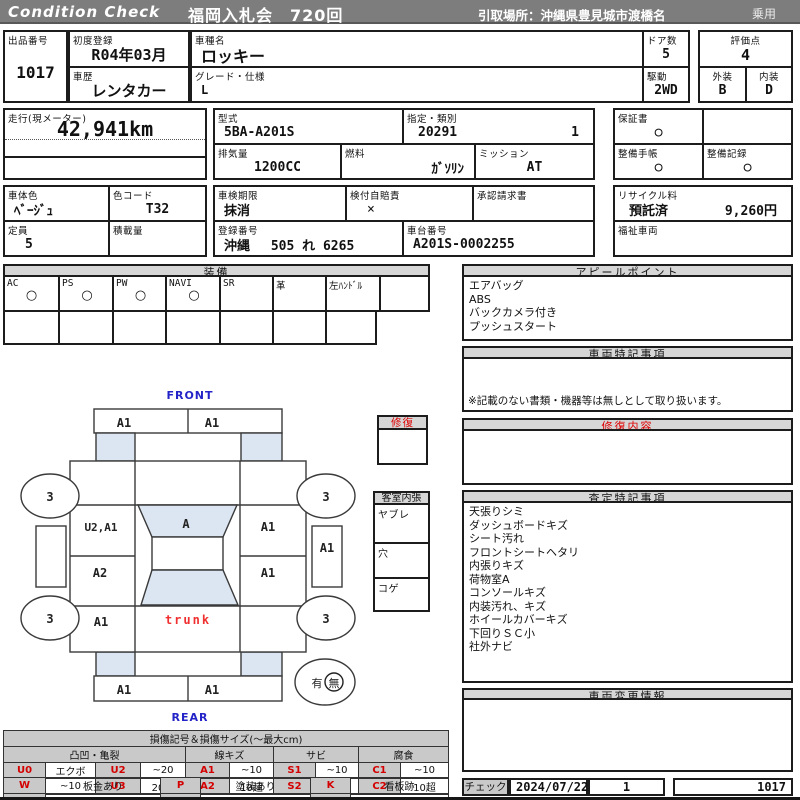  What do you see at coordinates (246, 293) in the screenshot?
I see `equipment-cell: SR` at bounding box center [246, 293].